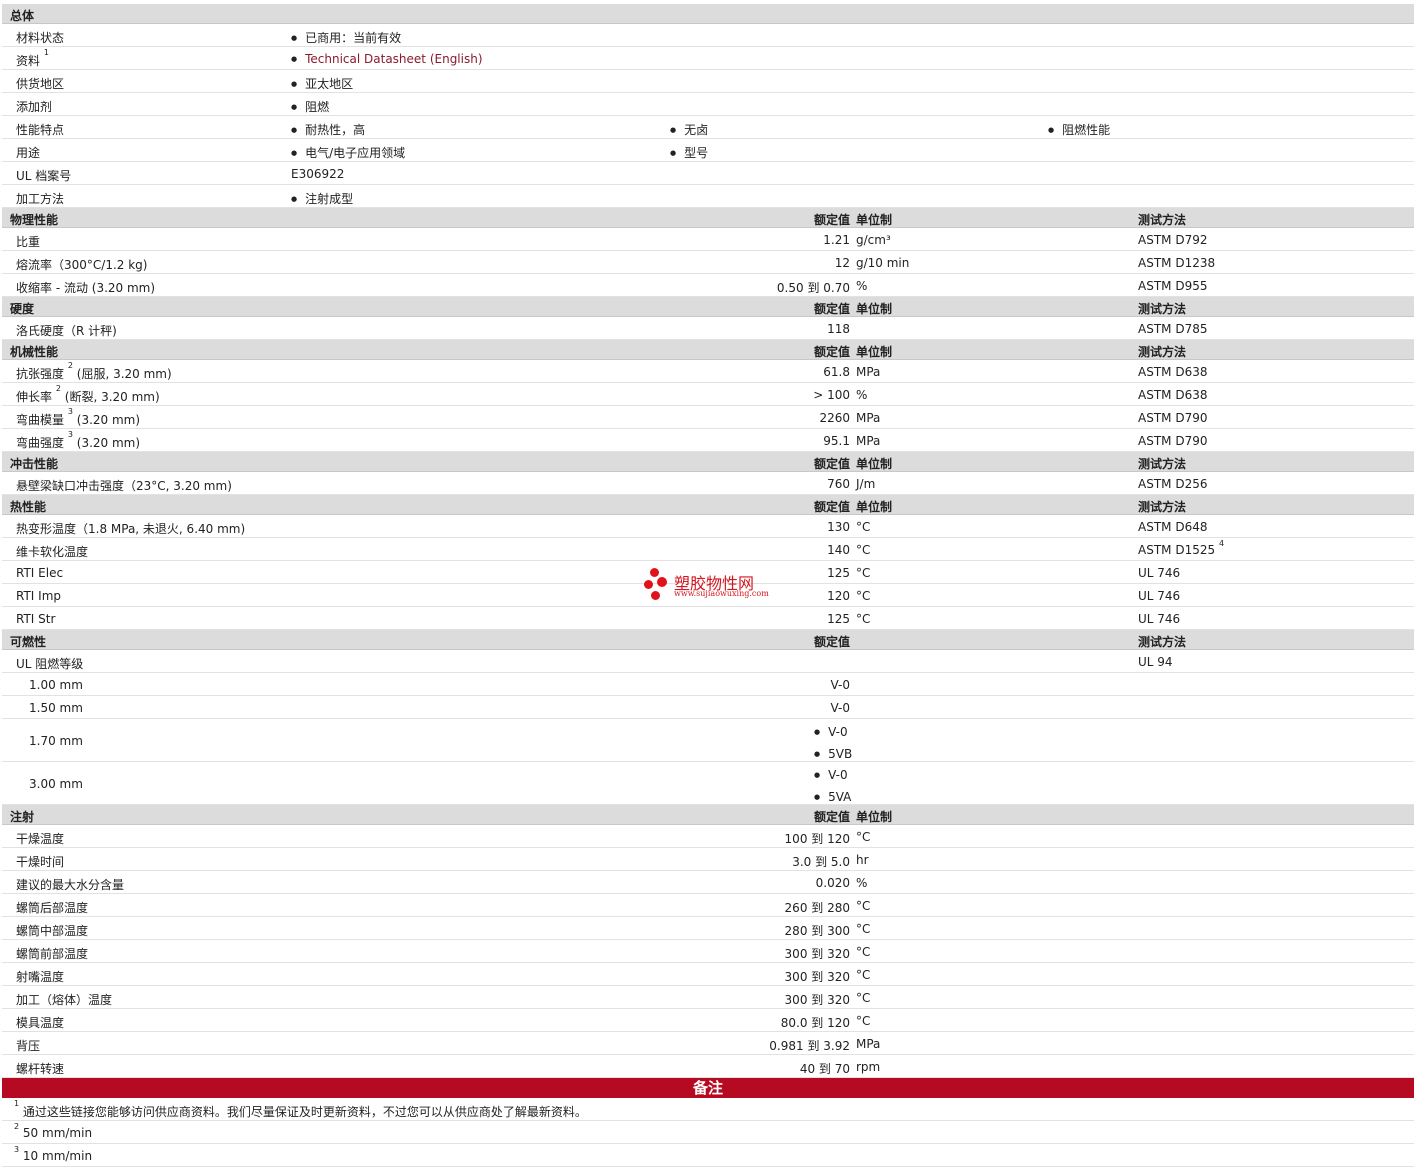 The width and height of the screenshot is (1414, 1169). Describe the element at coordinates (838, 550) in the screenshot. I see `row-value: 140` at that location.